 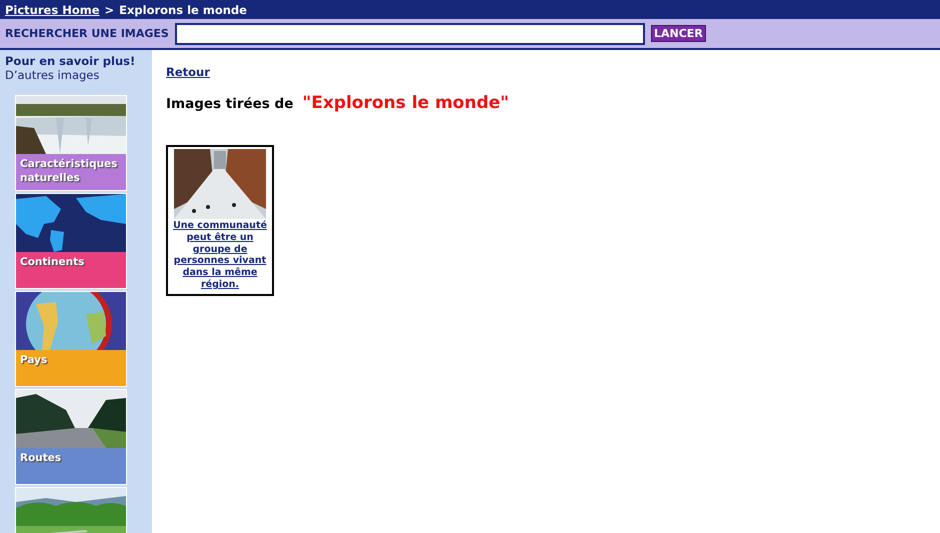 What do you see at coordinates (70, 61) in the screenshot?
I see `sidebar-title: Pour en savoir plus!` at bounding box center [70, 61].